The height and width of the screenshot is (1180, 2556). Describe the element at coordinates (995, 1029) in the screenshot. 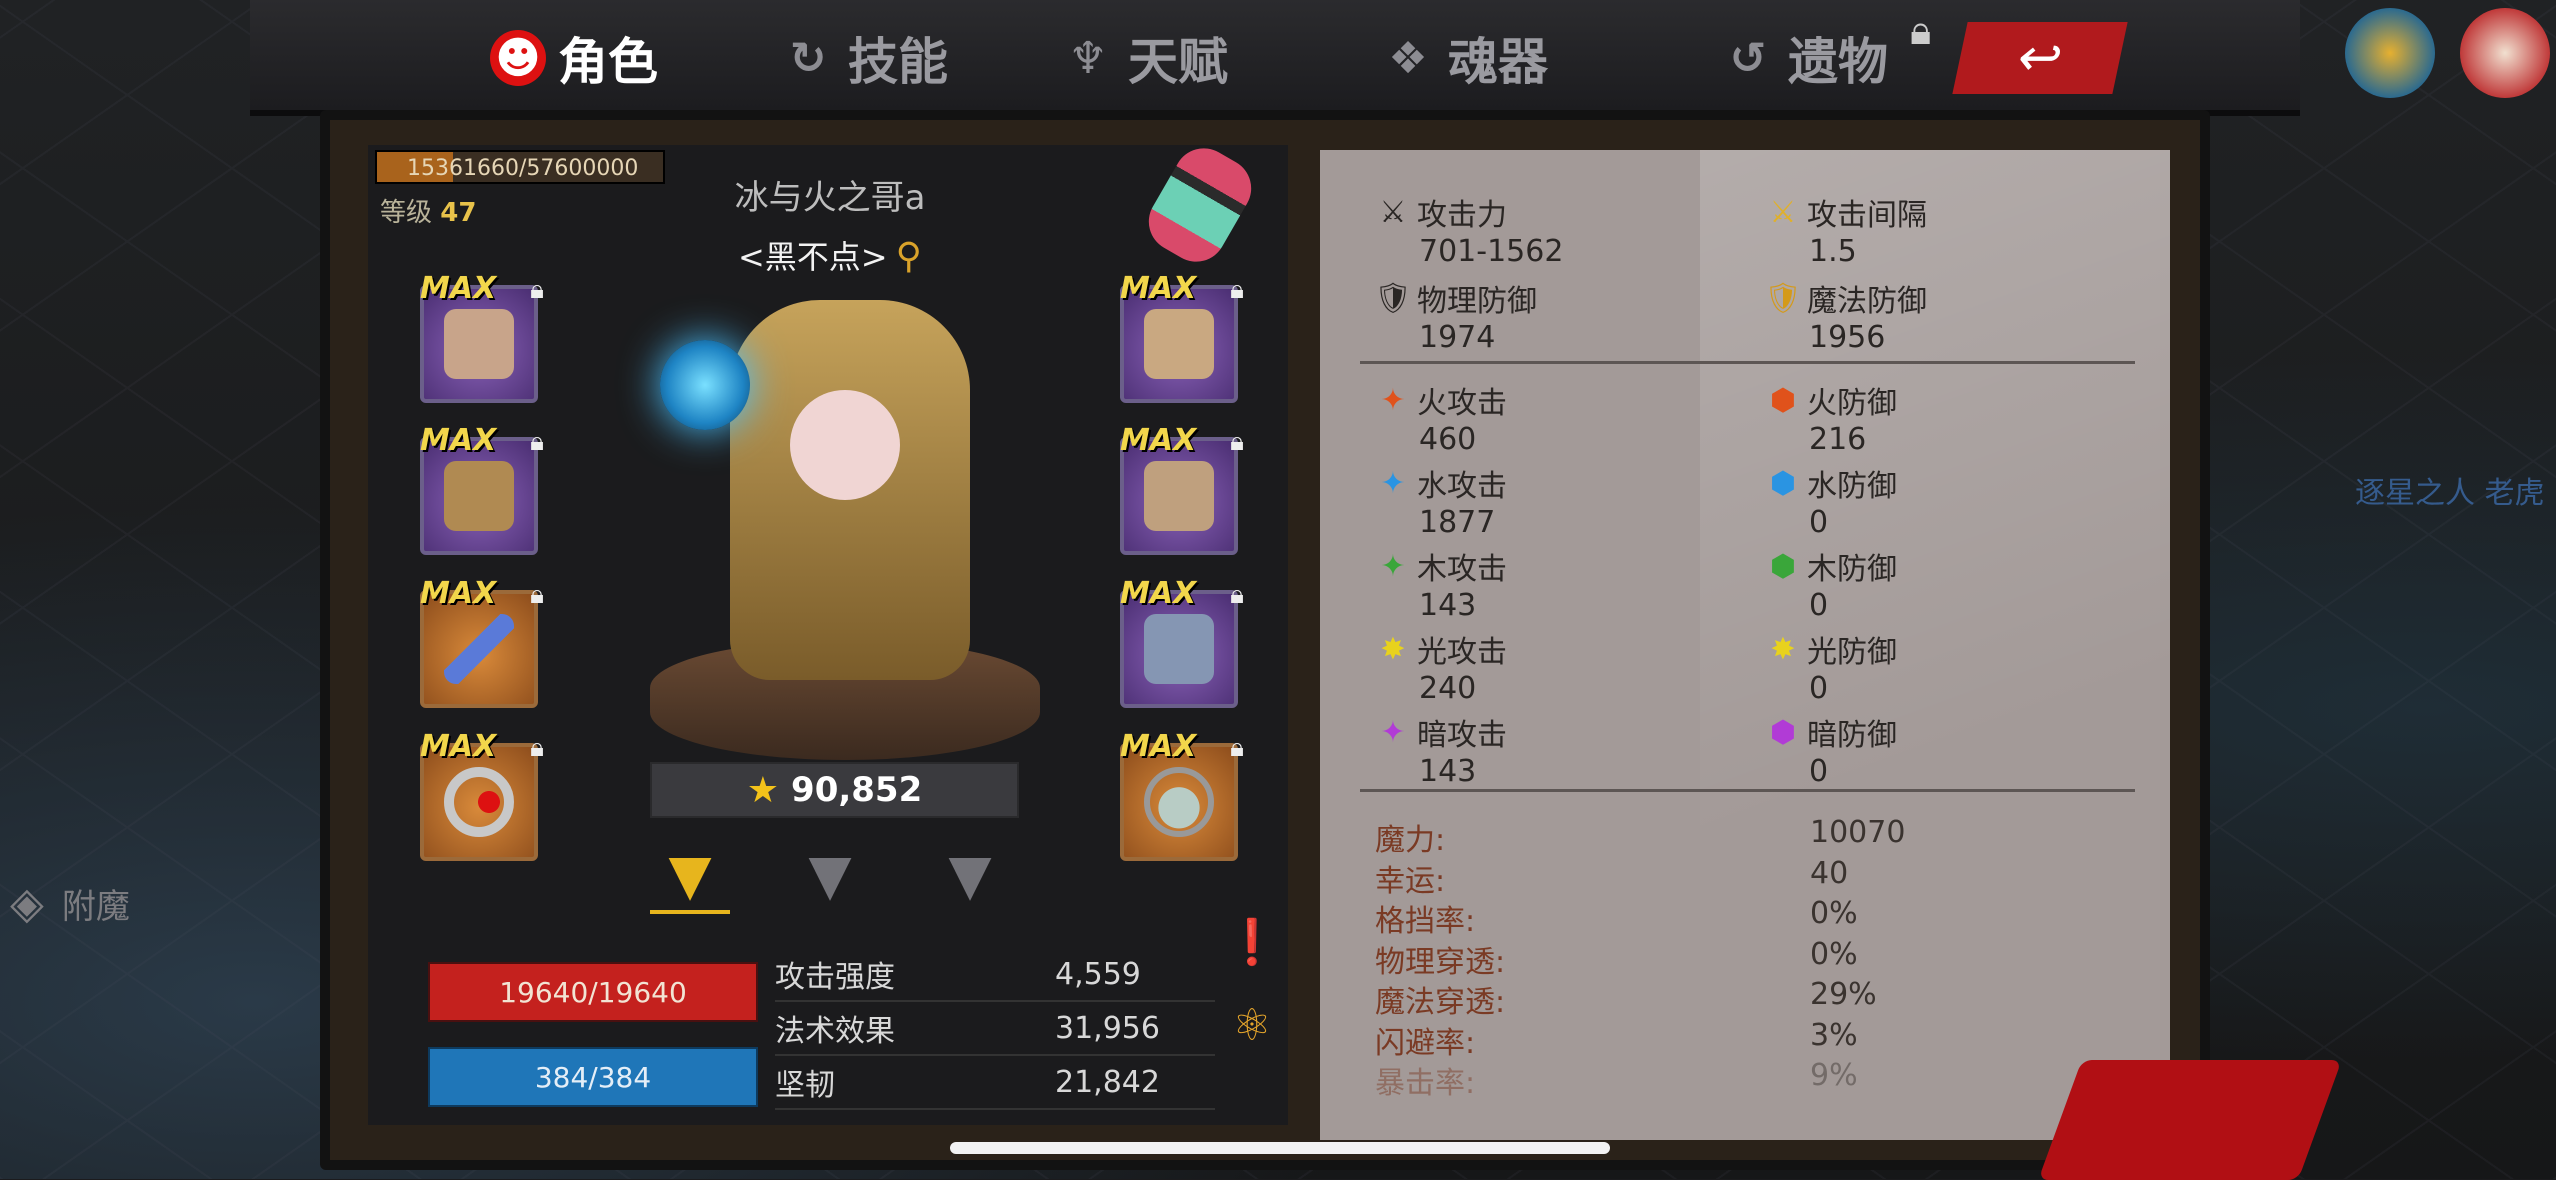

I see `sub-stat-row: 法术效果 31,956` at that location.